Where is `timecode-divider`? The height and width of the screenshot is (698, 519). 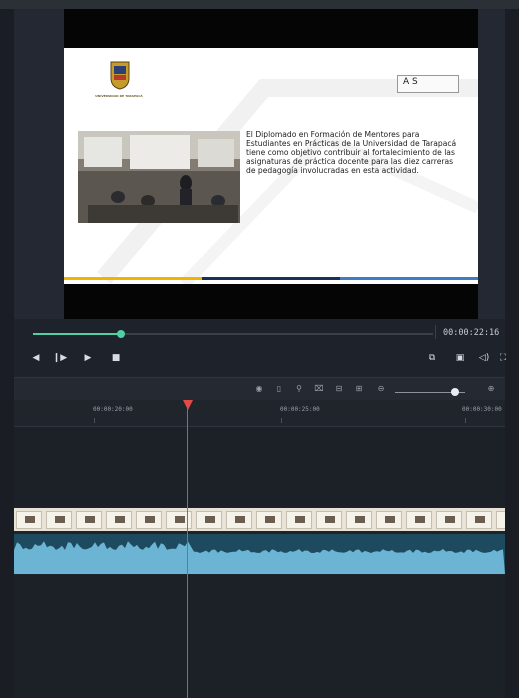 timecode-divider is located at coordinates (435, 332).